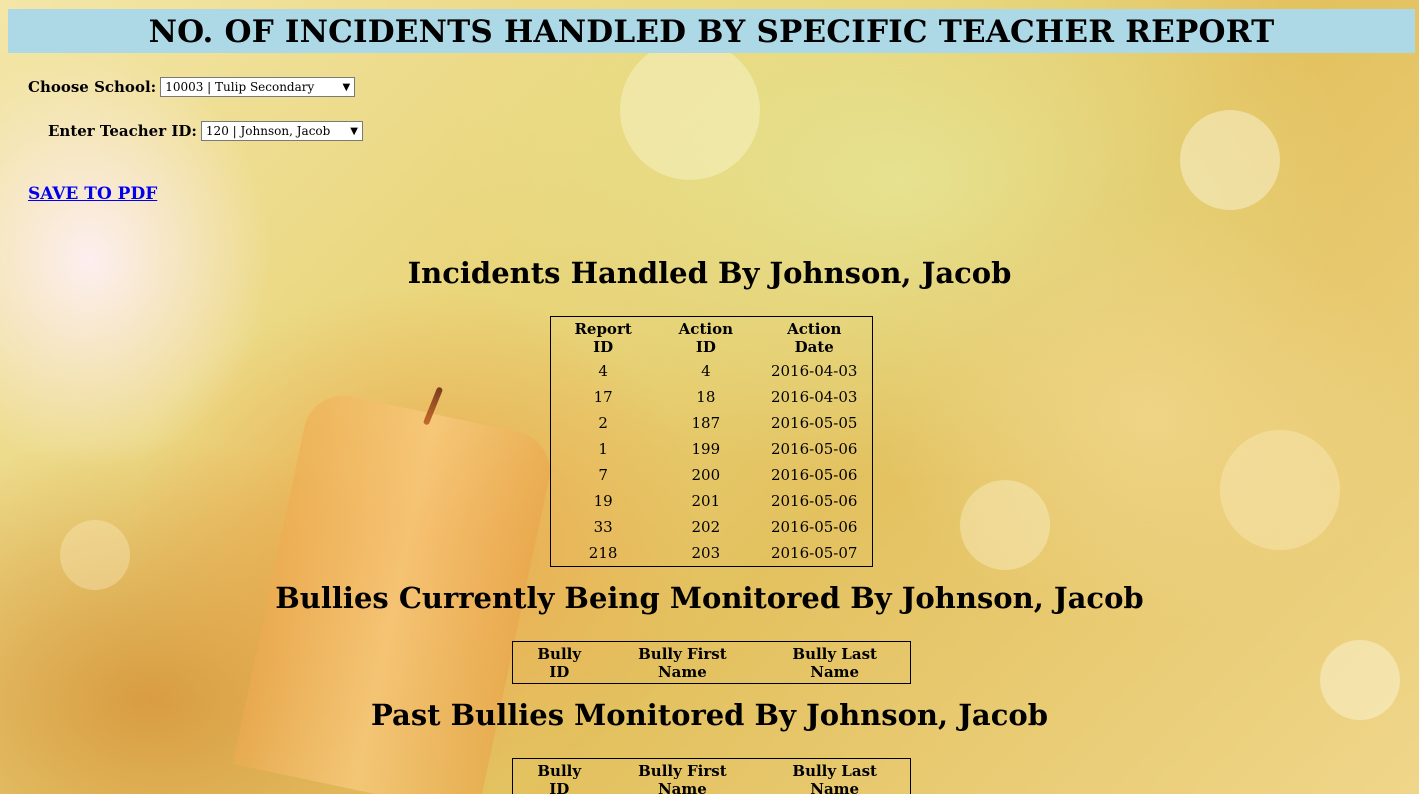 This screenshot has height=794, width=1419. I want to click on table-row: 1 199 2016-05-06, so click(711, 449).